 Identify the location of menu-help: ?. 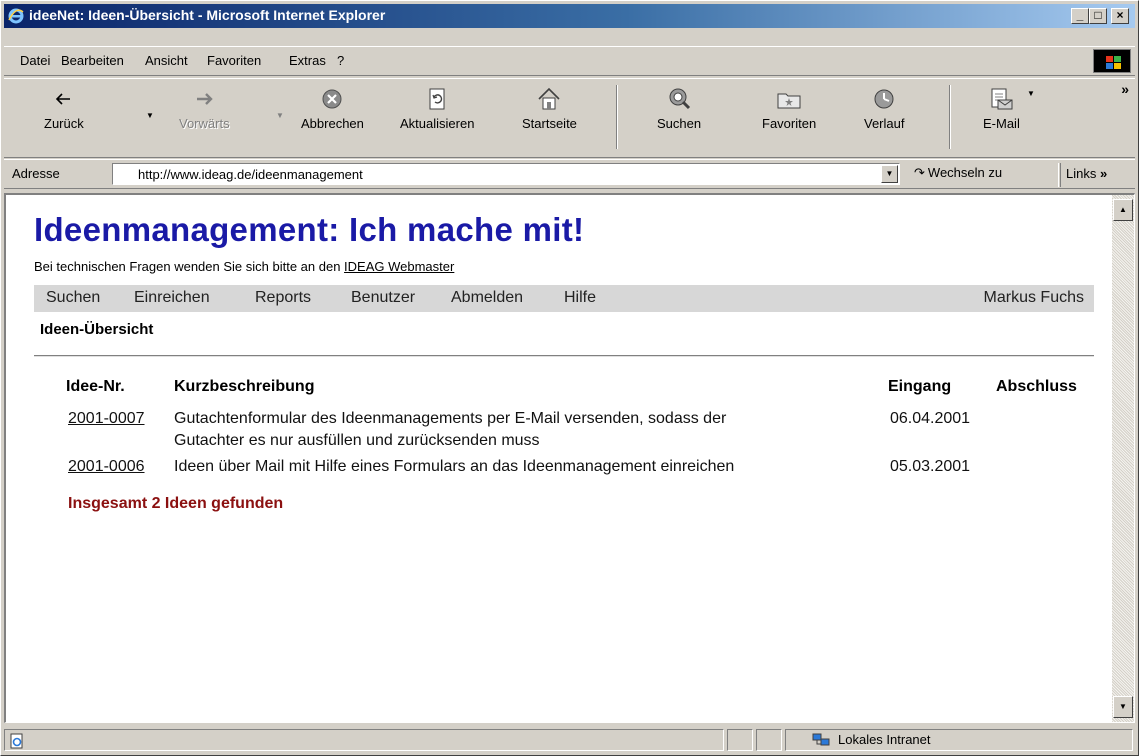
(340, 60).